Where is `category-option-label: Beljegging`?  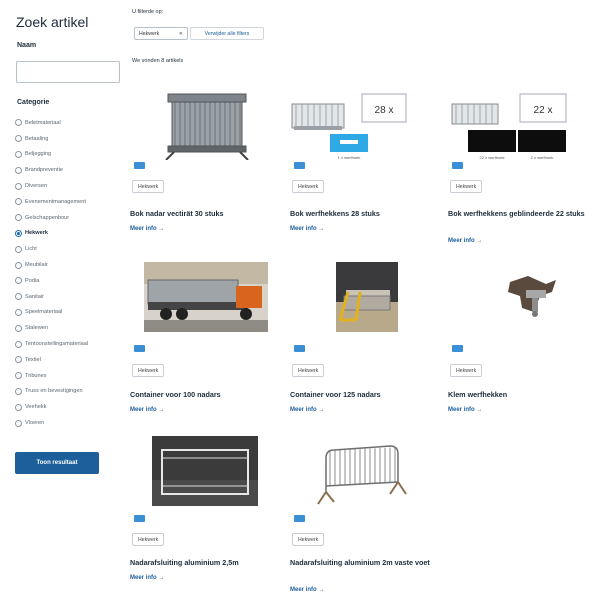
category-option-label: Beljegging is located at coordinates (38, 154).